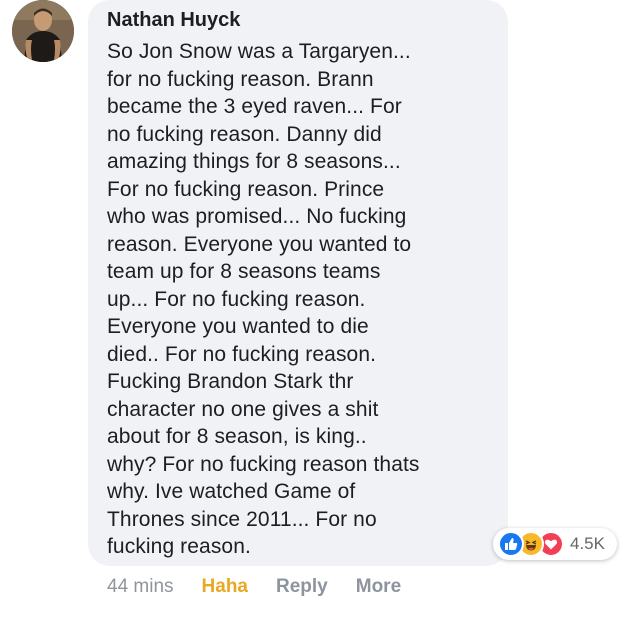  I want to click on haha-reaction-button: Haha, so click(225, 587).